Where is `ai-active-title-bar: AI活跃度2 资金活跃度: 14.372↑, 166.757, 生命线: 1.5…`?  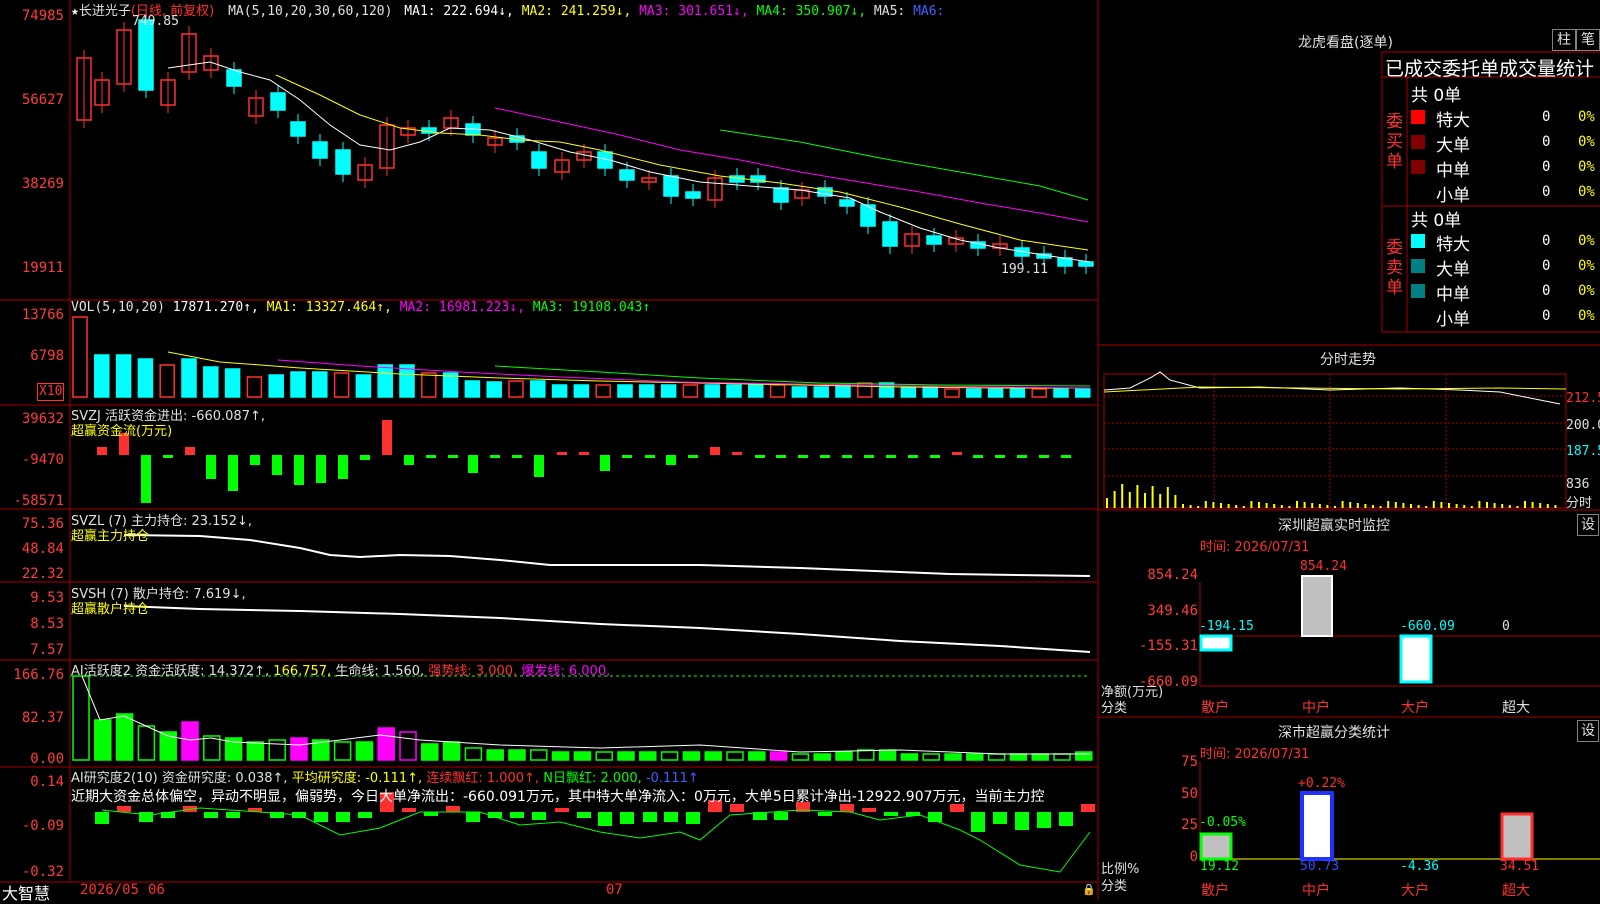
ai-active-title-bar: AI活跃度2 资金活跃度: 14.372↑, 166.757, 生命线: 1.5… is located at coordinates (340, 669).